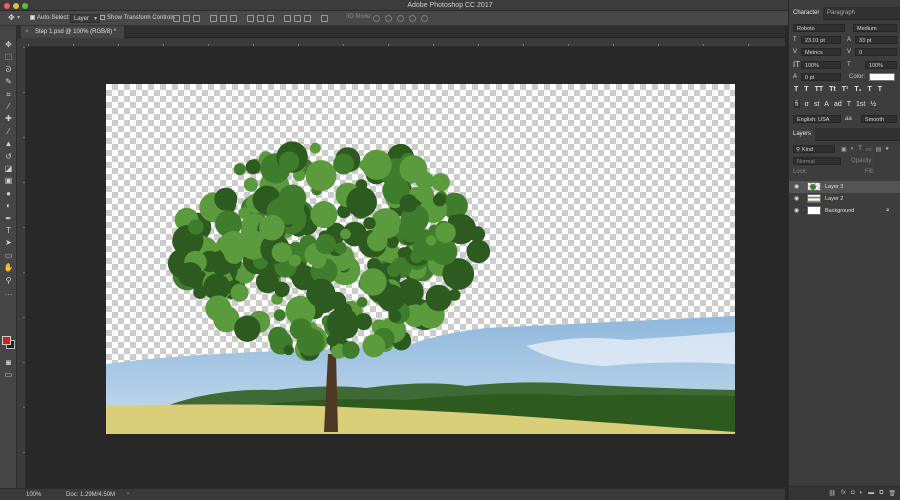  Describe the element at coordinates (8, 107) in the screenshot. I see `eyedropper-tool: ⁄` at that location.